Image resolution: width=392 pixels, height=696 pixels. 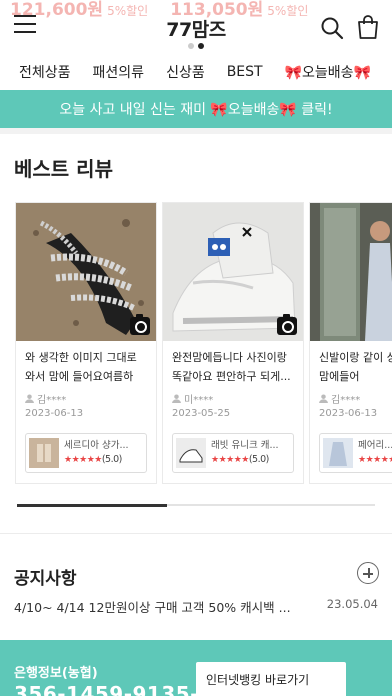 What do you see at coordinates (196, 28) in the screenshot?
I see `header: 77맘즈` at bounding box center [196, 28].